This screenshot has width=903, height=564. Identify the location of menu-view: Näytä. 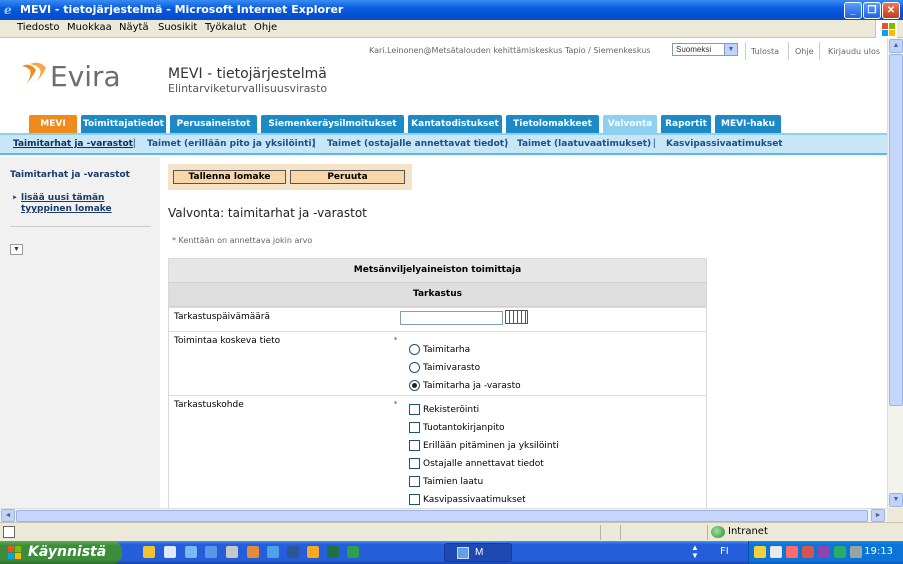
(134, 27).